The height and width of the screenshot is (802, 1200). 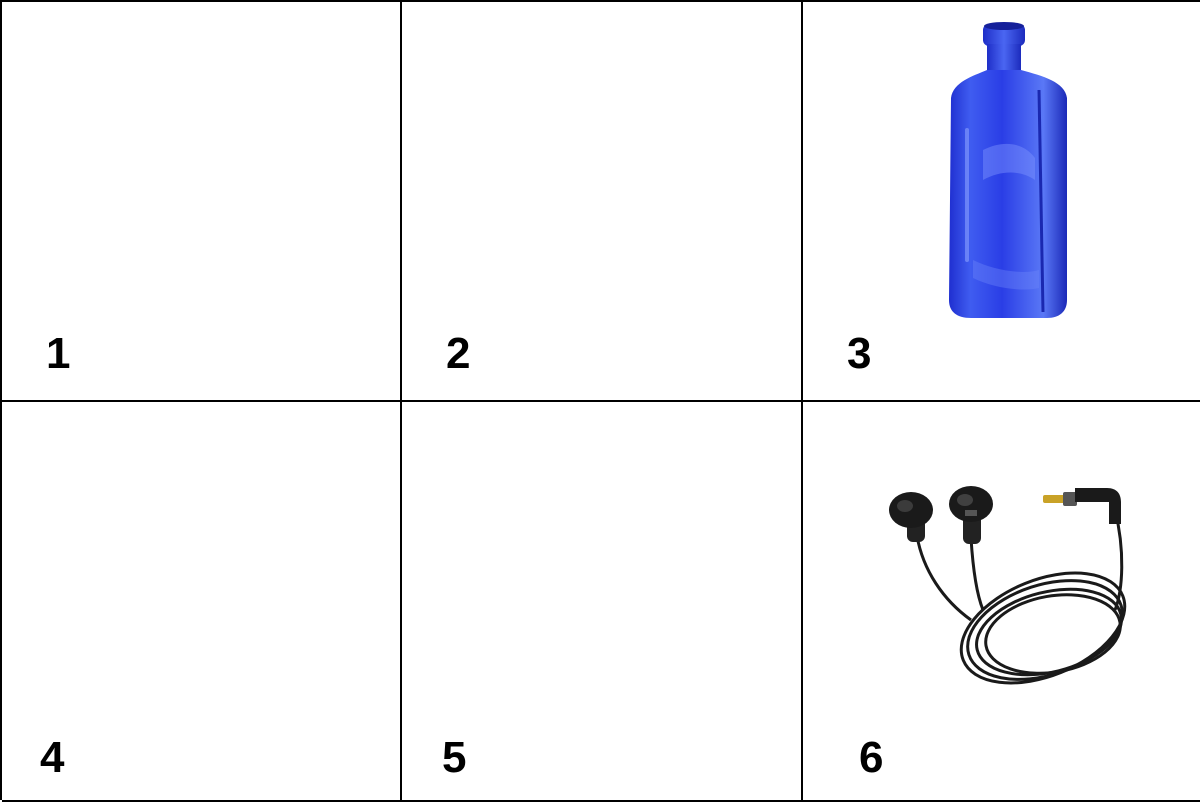 I want to click on cell-number-label: 2, so click(x=458, y=353).